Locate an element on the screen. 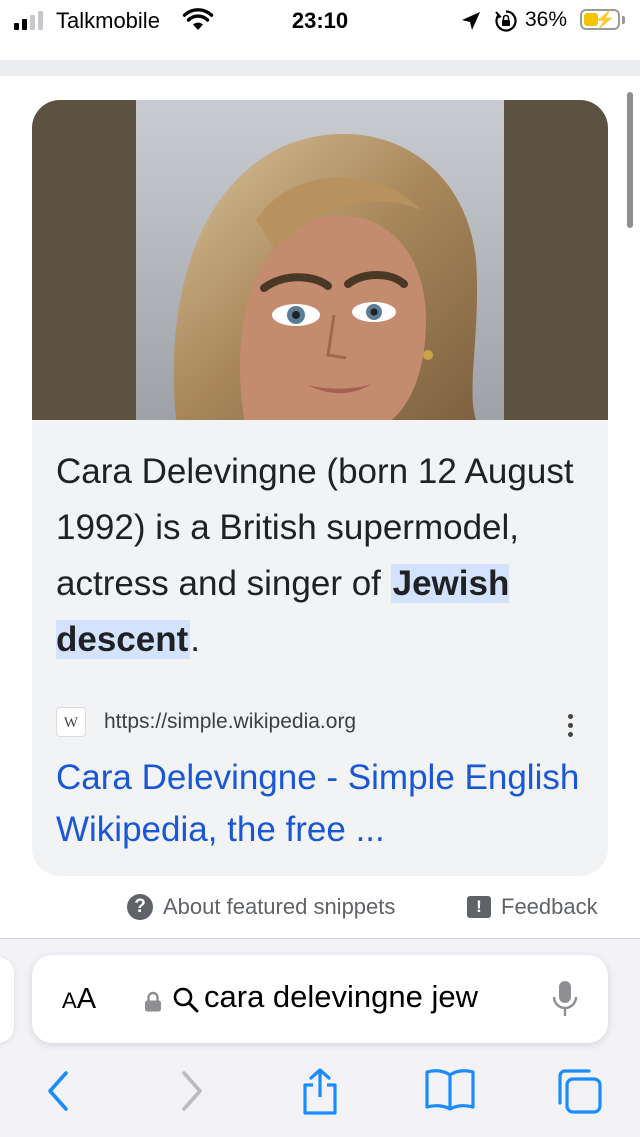 This screenshot has height=1137, width=640. search-icon is located at coordinates (186, 1002).